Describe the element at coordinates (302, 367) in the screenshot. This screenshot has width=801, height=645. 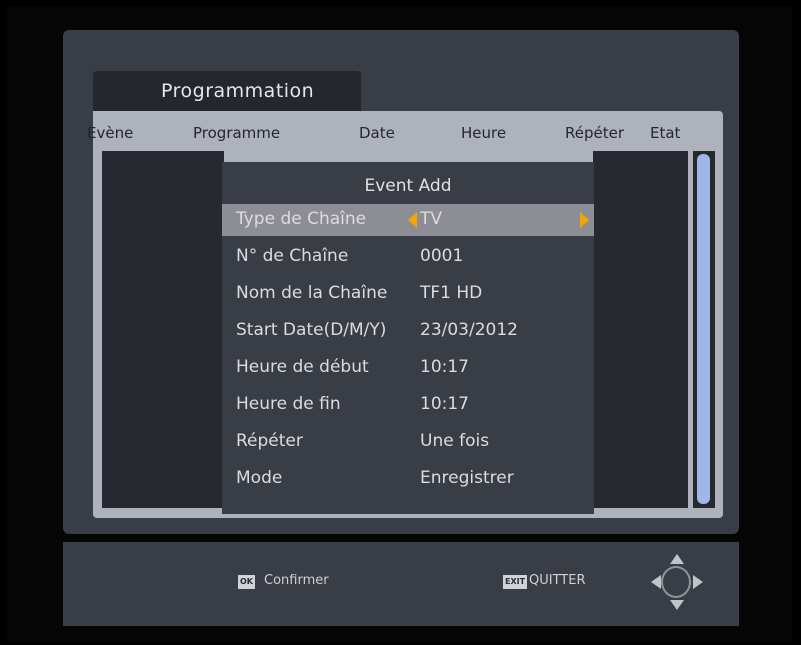
I see `field-label: Heure de début` at that location.